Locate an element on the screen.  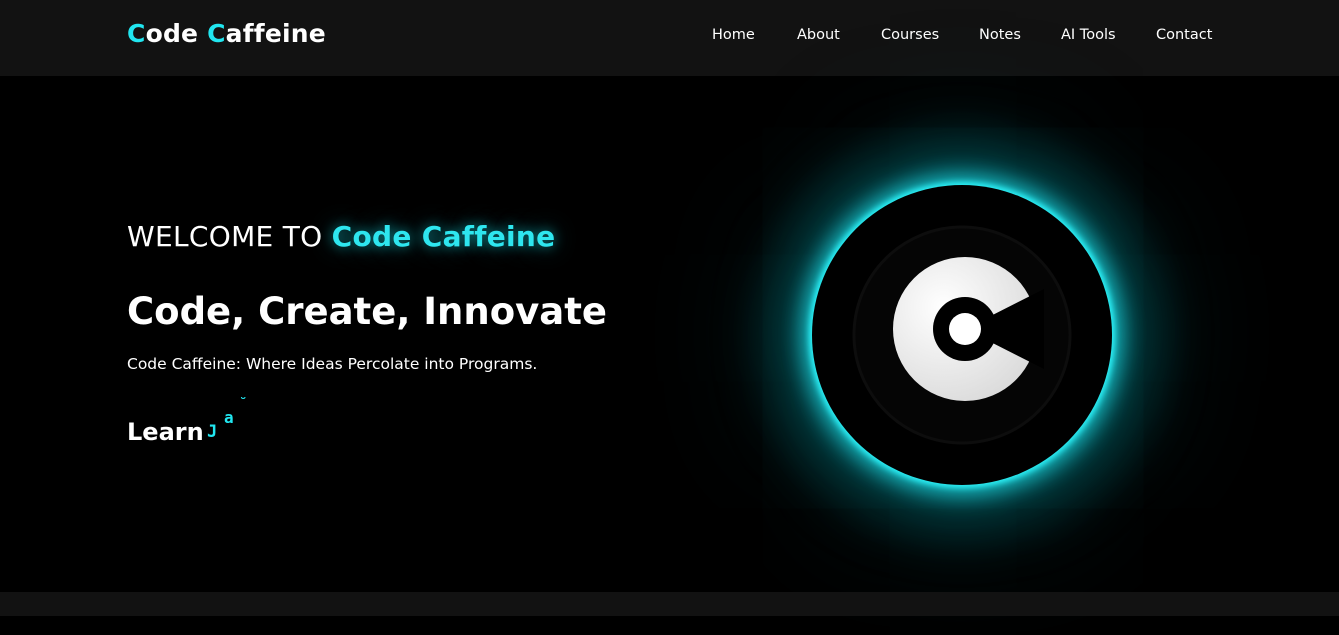
welcome-prefix: WELCOME TO is located at coordinates (229, 236).